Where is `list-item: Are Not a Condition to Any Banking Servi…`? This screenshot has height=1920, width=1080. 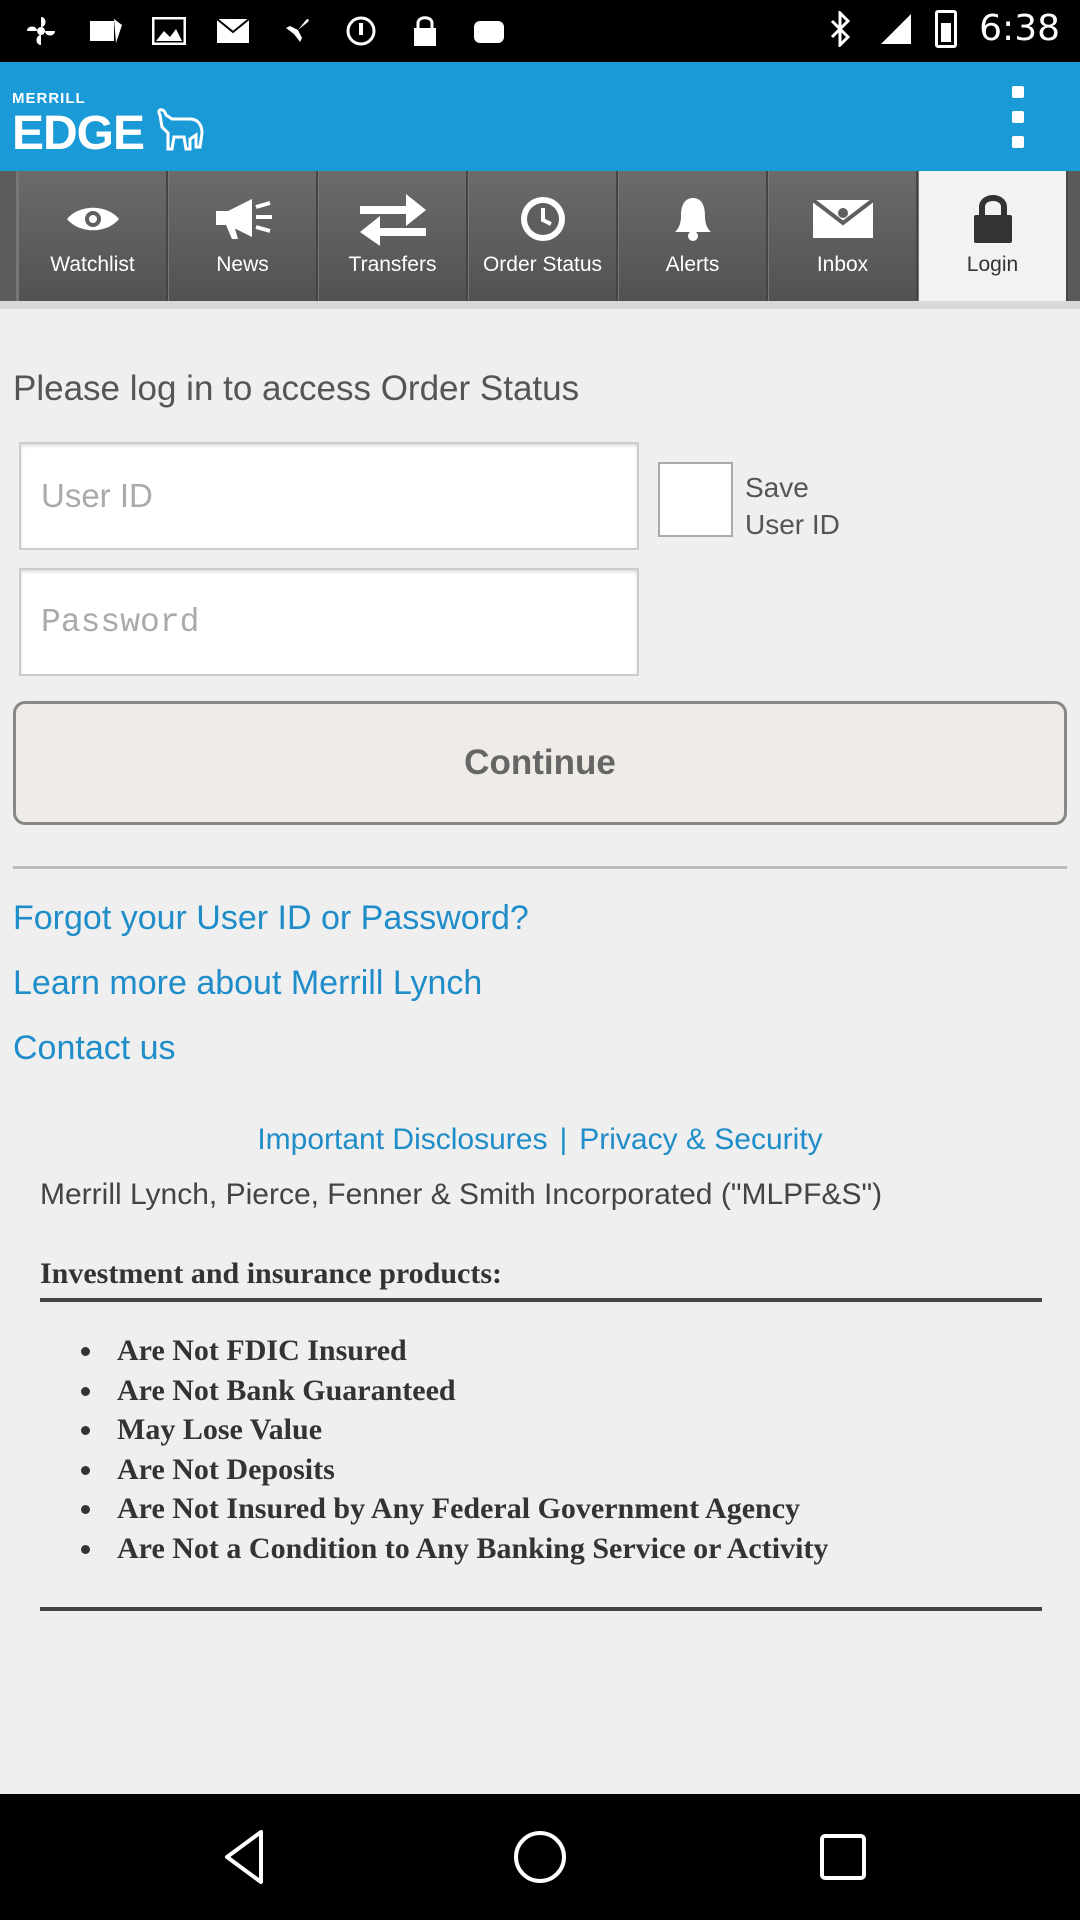
list-item: Are Not a Condition to Any Banking Servi… is located at coordinates (466, 1549).